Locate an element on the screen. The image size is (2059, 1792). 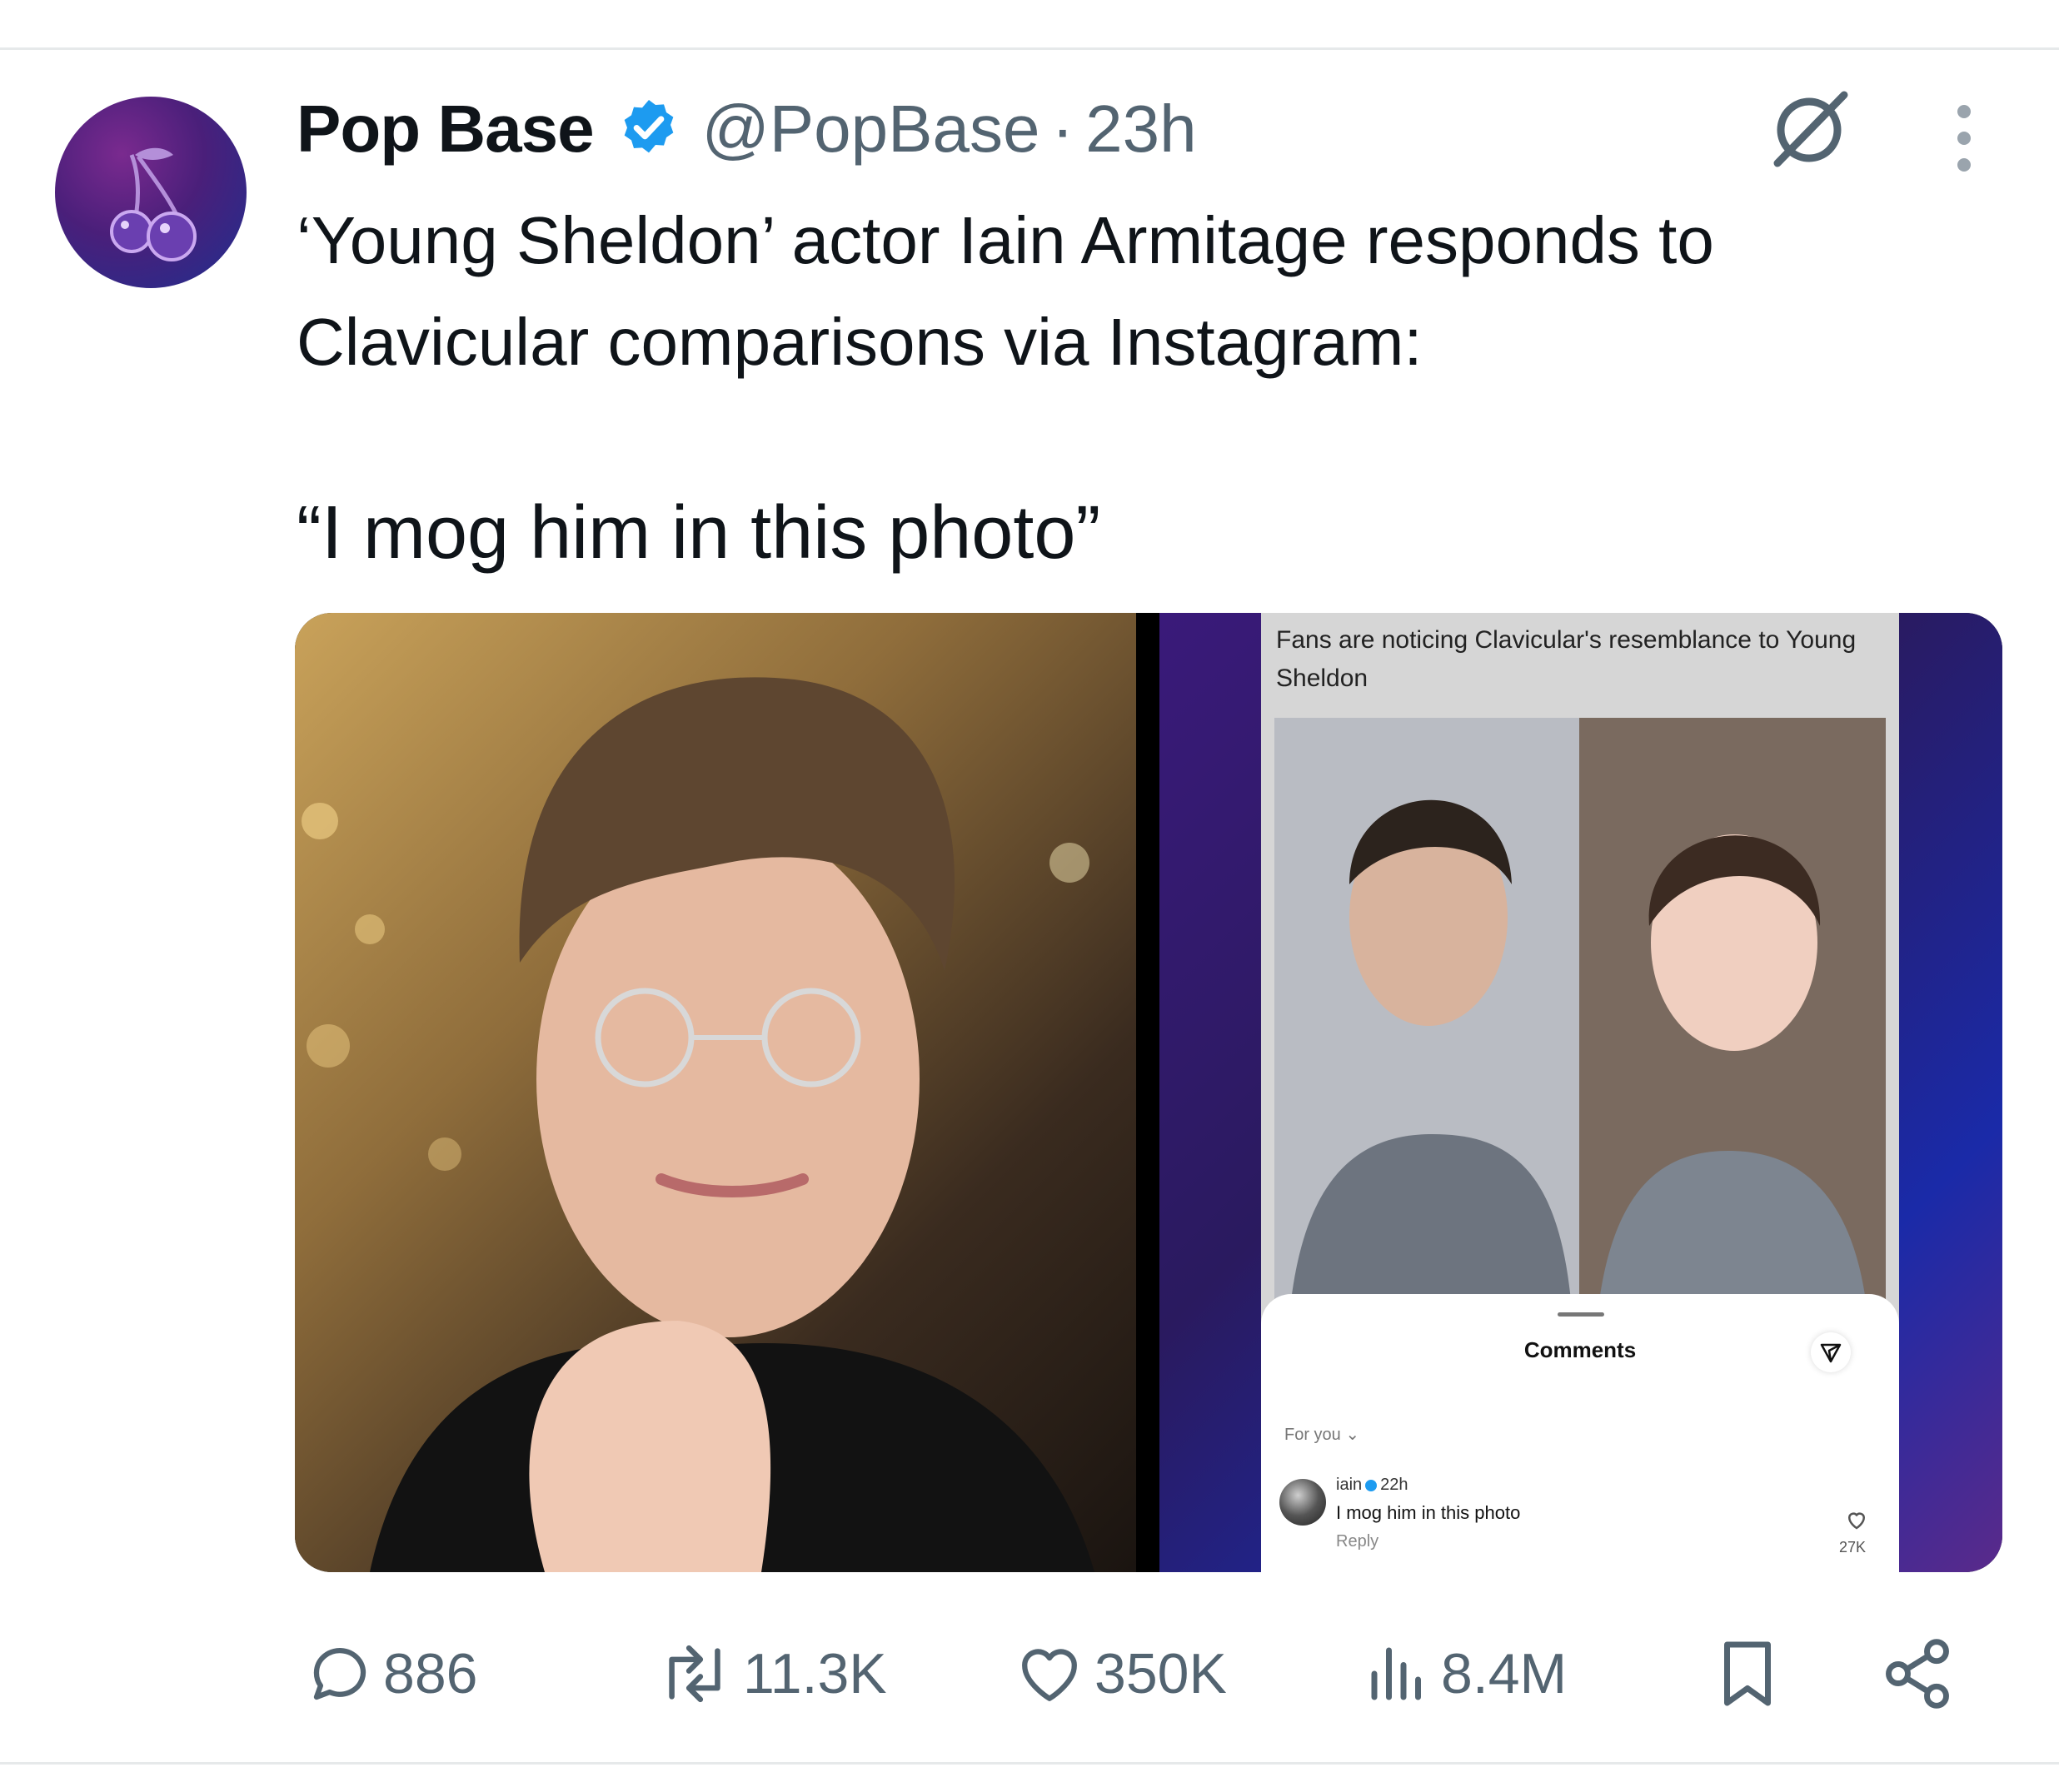
filter-label: For you ⌄ is located at coordinates (1322, 1435).